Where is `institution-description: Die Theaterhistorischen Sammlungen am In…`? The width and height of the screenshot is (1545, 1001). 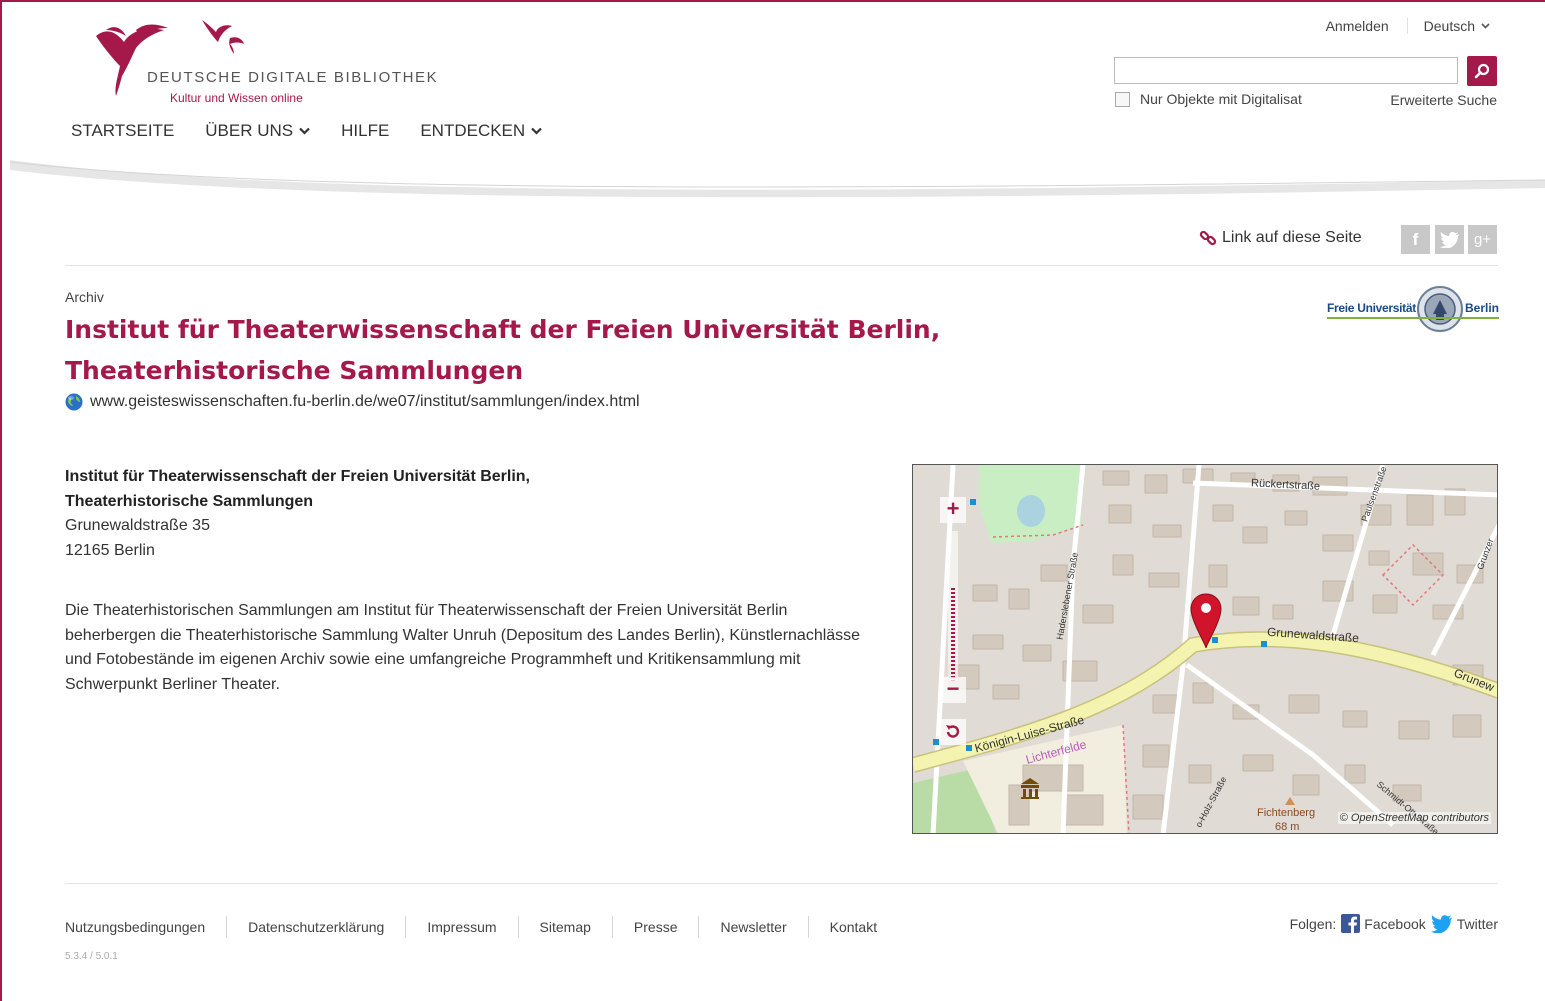 institution-description: Die Theaterhistorischen Sammlungen am In… is located at coordinates (463, 647).